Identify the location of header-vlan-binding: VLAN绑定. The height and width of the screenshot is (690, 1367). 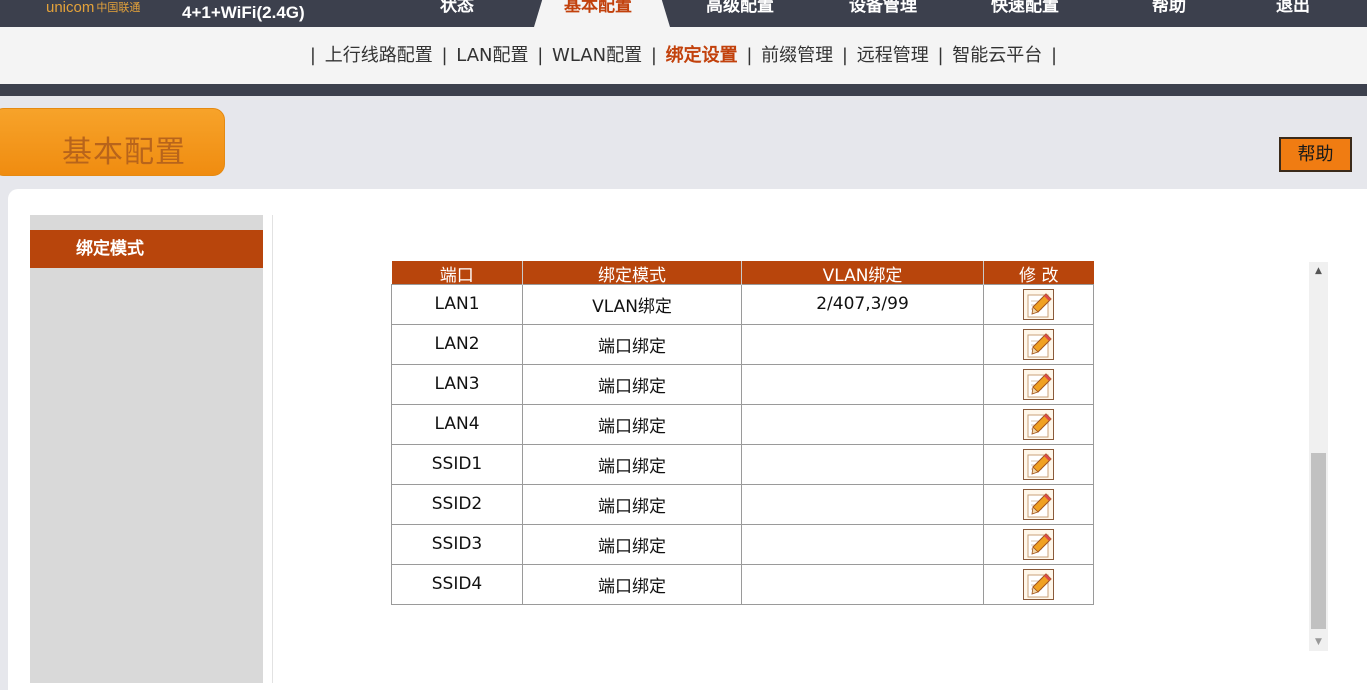
(862, 272).